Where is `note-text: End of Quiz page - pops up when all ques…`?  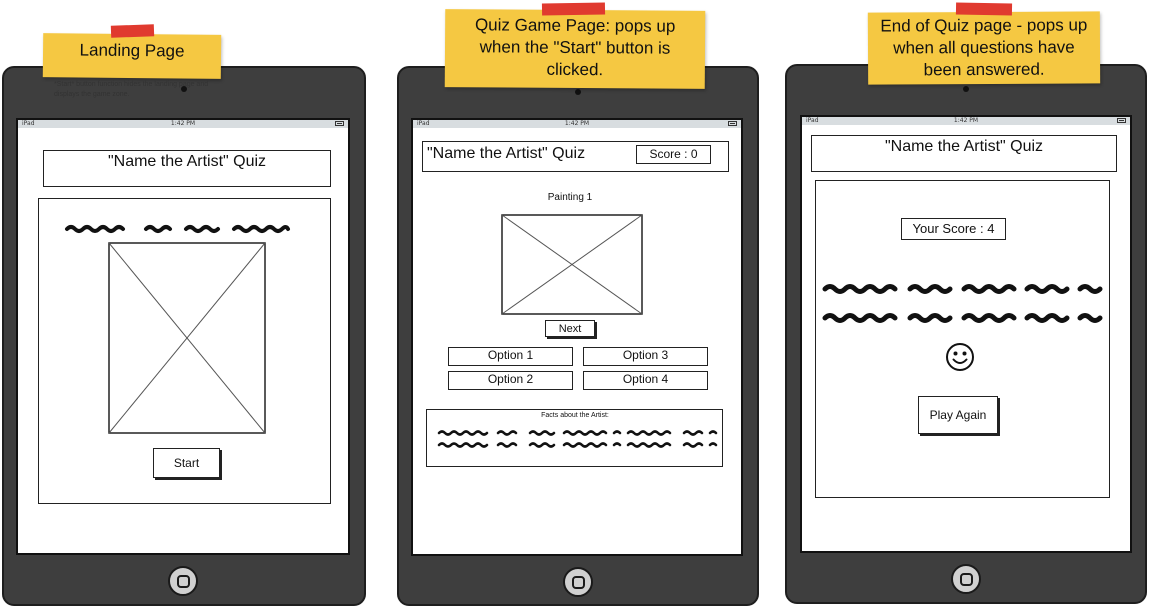
note-text: End of Quiz page - pops up when all ques… is located at coordinates (984, 47).